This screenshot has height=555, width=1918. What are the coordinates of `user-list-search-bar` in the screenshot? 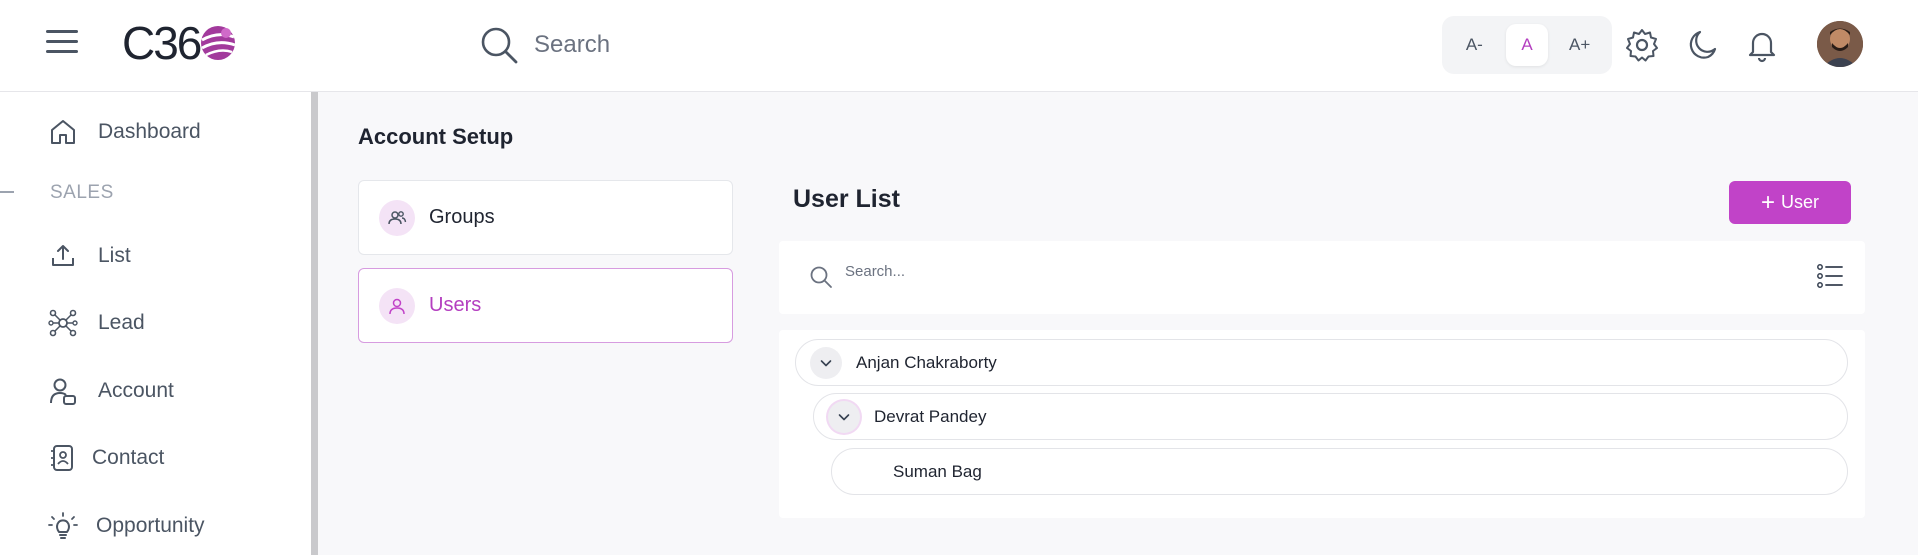 It's located at (1322, 277).